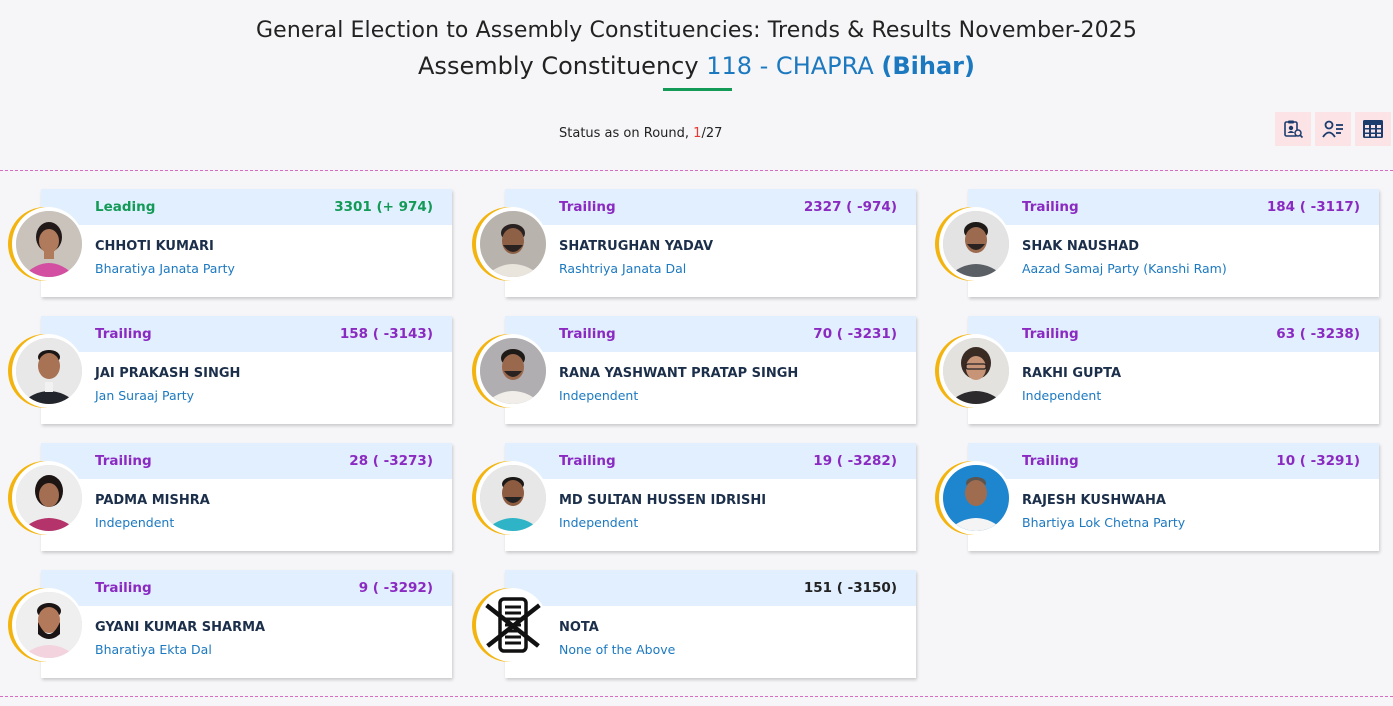 The height and width of the screenshot is (706, 1393). What do you see at coordinates (710, 624) in the screenshot?
I see `candidate-card: 151 ( -3150) NOTA None of the Above` at bounding box center [710, 624].